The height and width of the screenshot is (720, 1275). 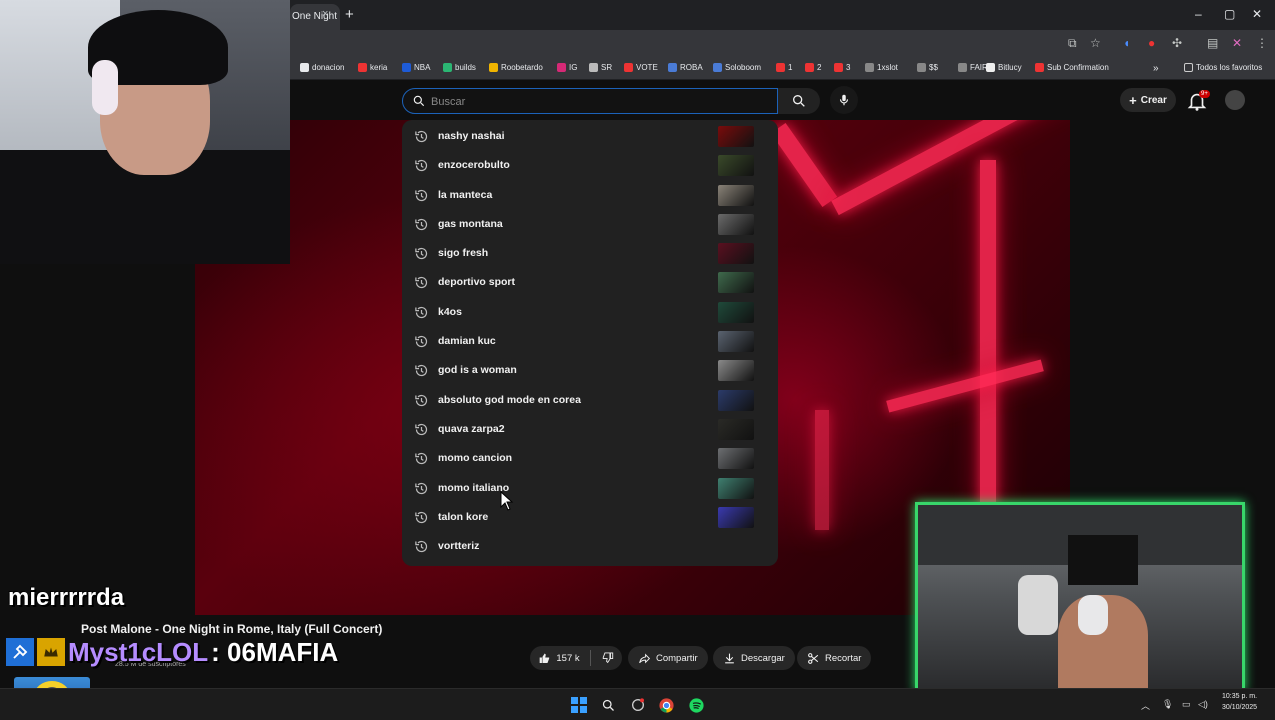 I want to click on suggestion-text: sigo fresh, so click(x=463, y=253).